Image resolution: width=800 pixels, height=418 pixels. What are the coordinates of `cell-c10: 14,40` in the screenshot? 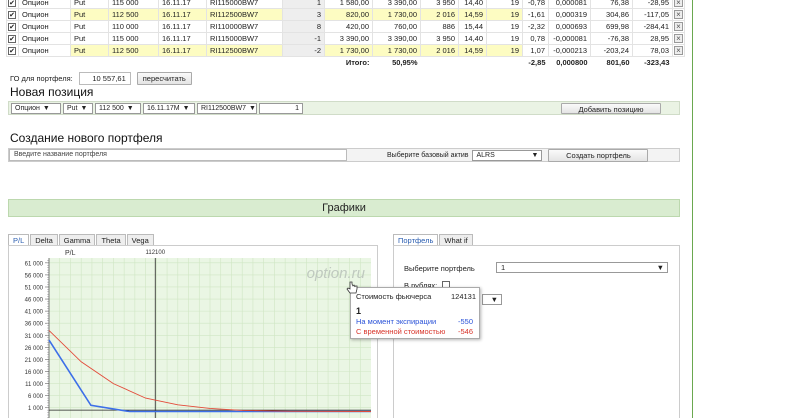 It's located at (472, 4).